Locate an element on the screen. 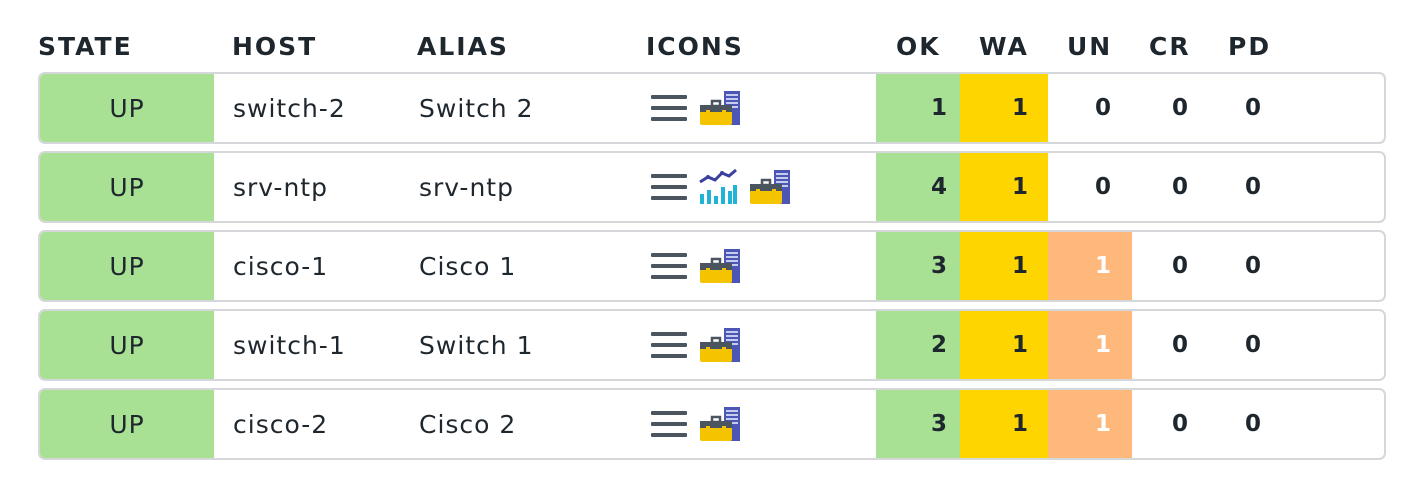 Image resolution: width=1425 pixels, height=500 pixels. host-name-link: cisco-2 is located at coordinates (280, 424).